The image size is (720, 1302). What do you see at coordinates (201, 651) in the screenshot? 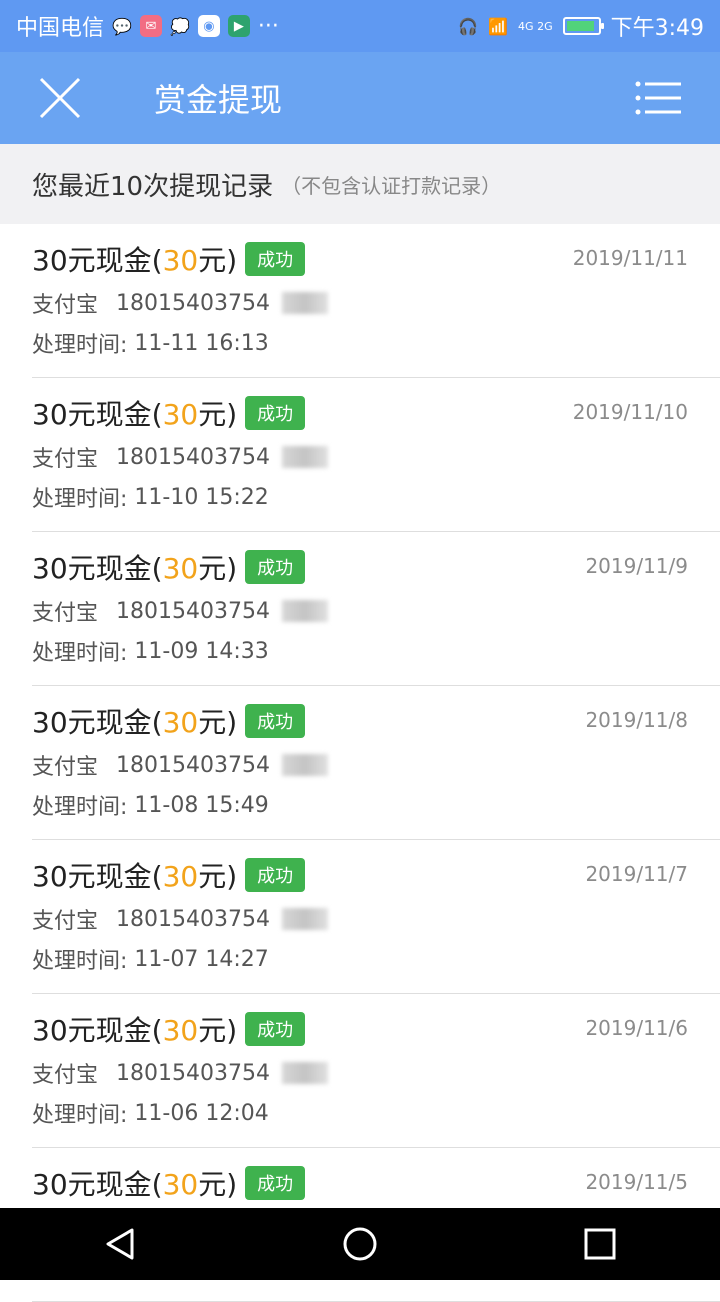
I see `process-time: 11-09 14:33` at bounding box center [201, 651].